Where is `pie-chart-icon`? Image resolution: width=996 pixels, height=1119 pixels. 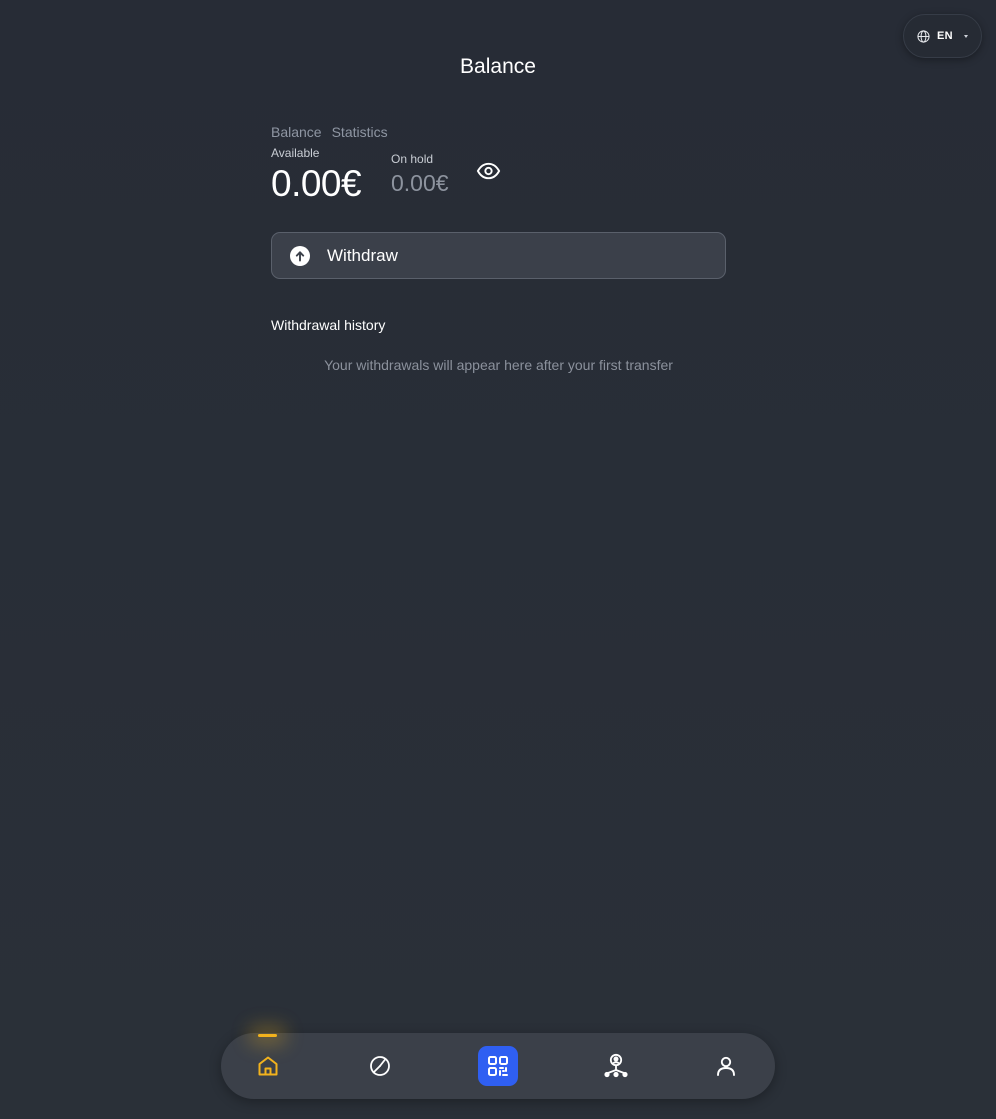 pie-chart-icon is located at coordinates (380, 1066).